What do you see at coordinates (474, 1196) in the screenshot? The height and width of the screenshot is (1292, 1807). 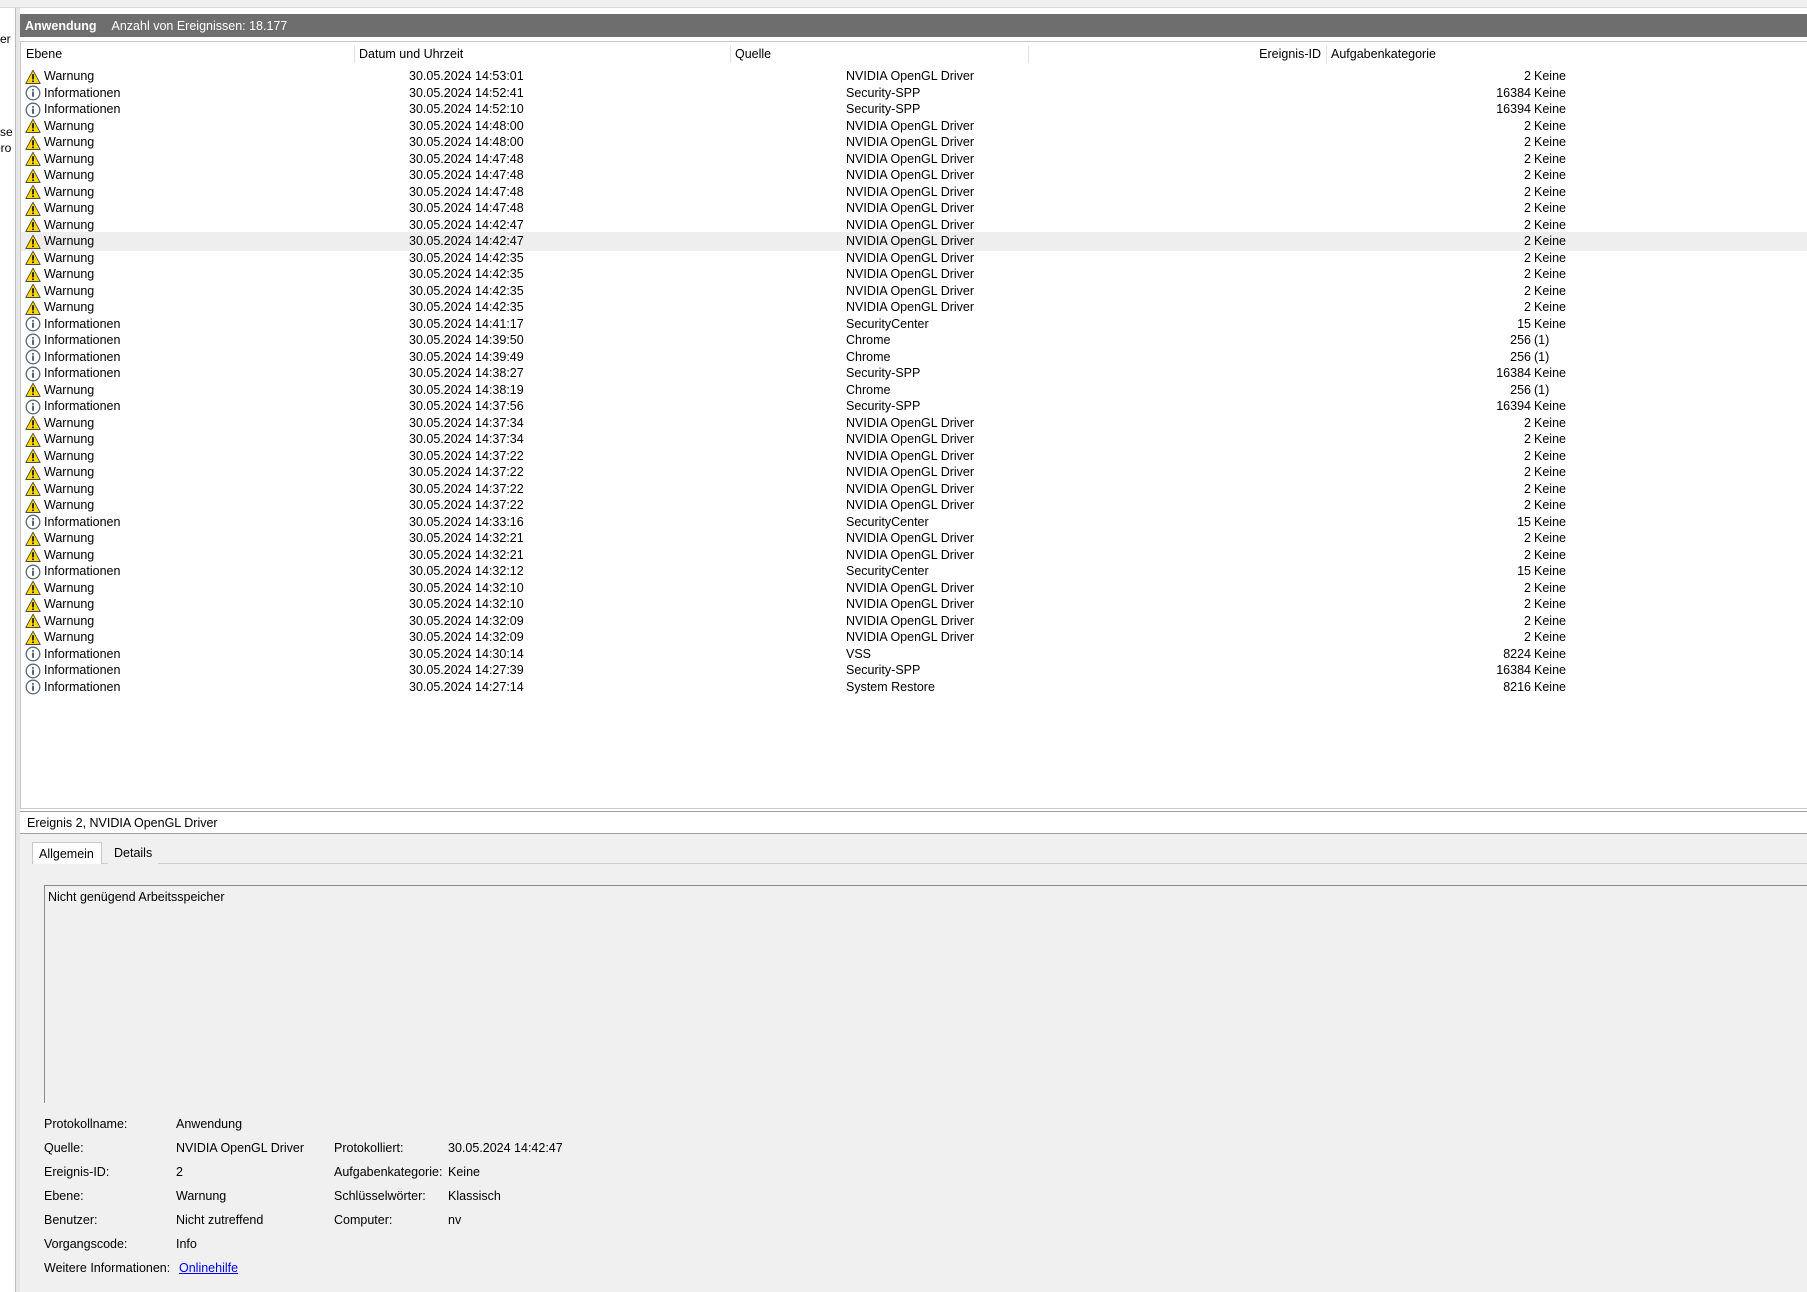 I see `value-schluesselwoerter: Klassisch` at bounding box center [474, 1196].